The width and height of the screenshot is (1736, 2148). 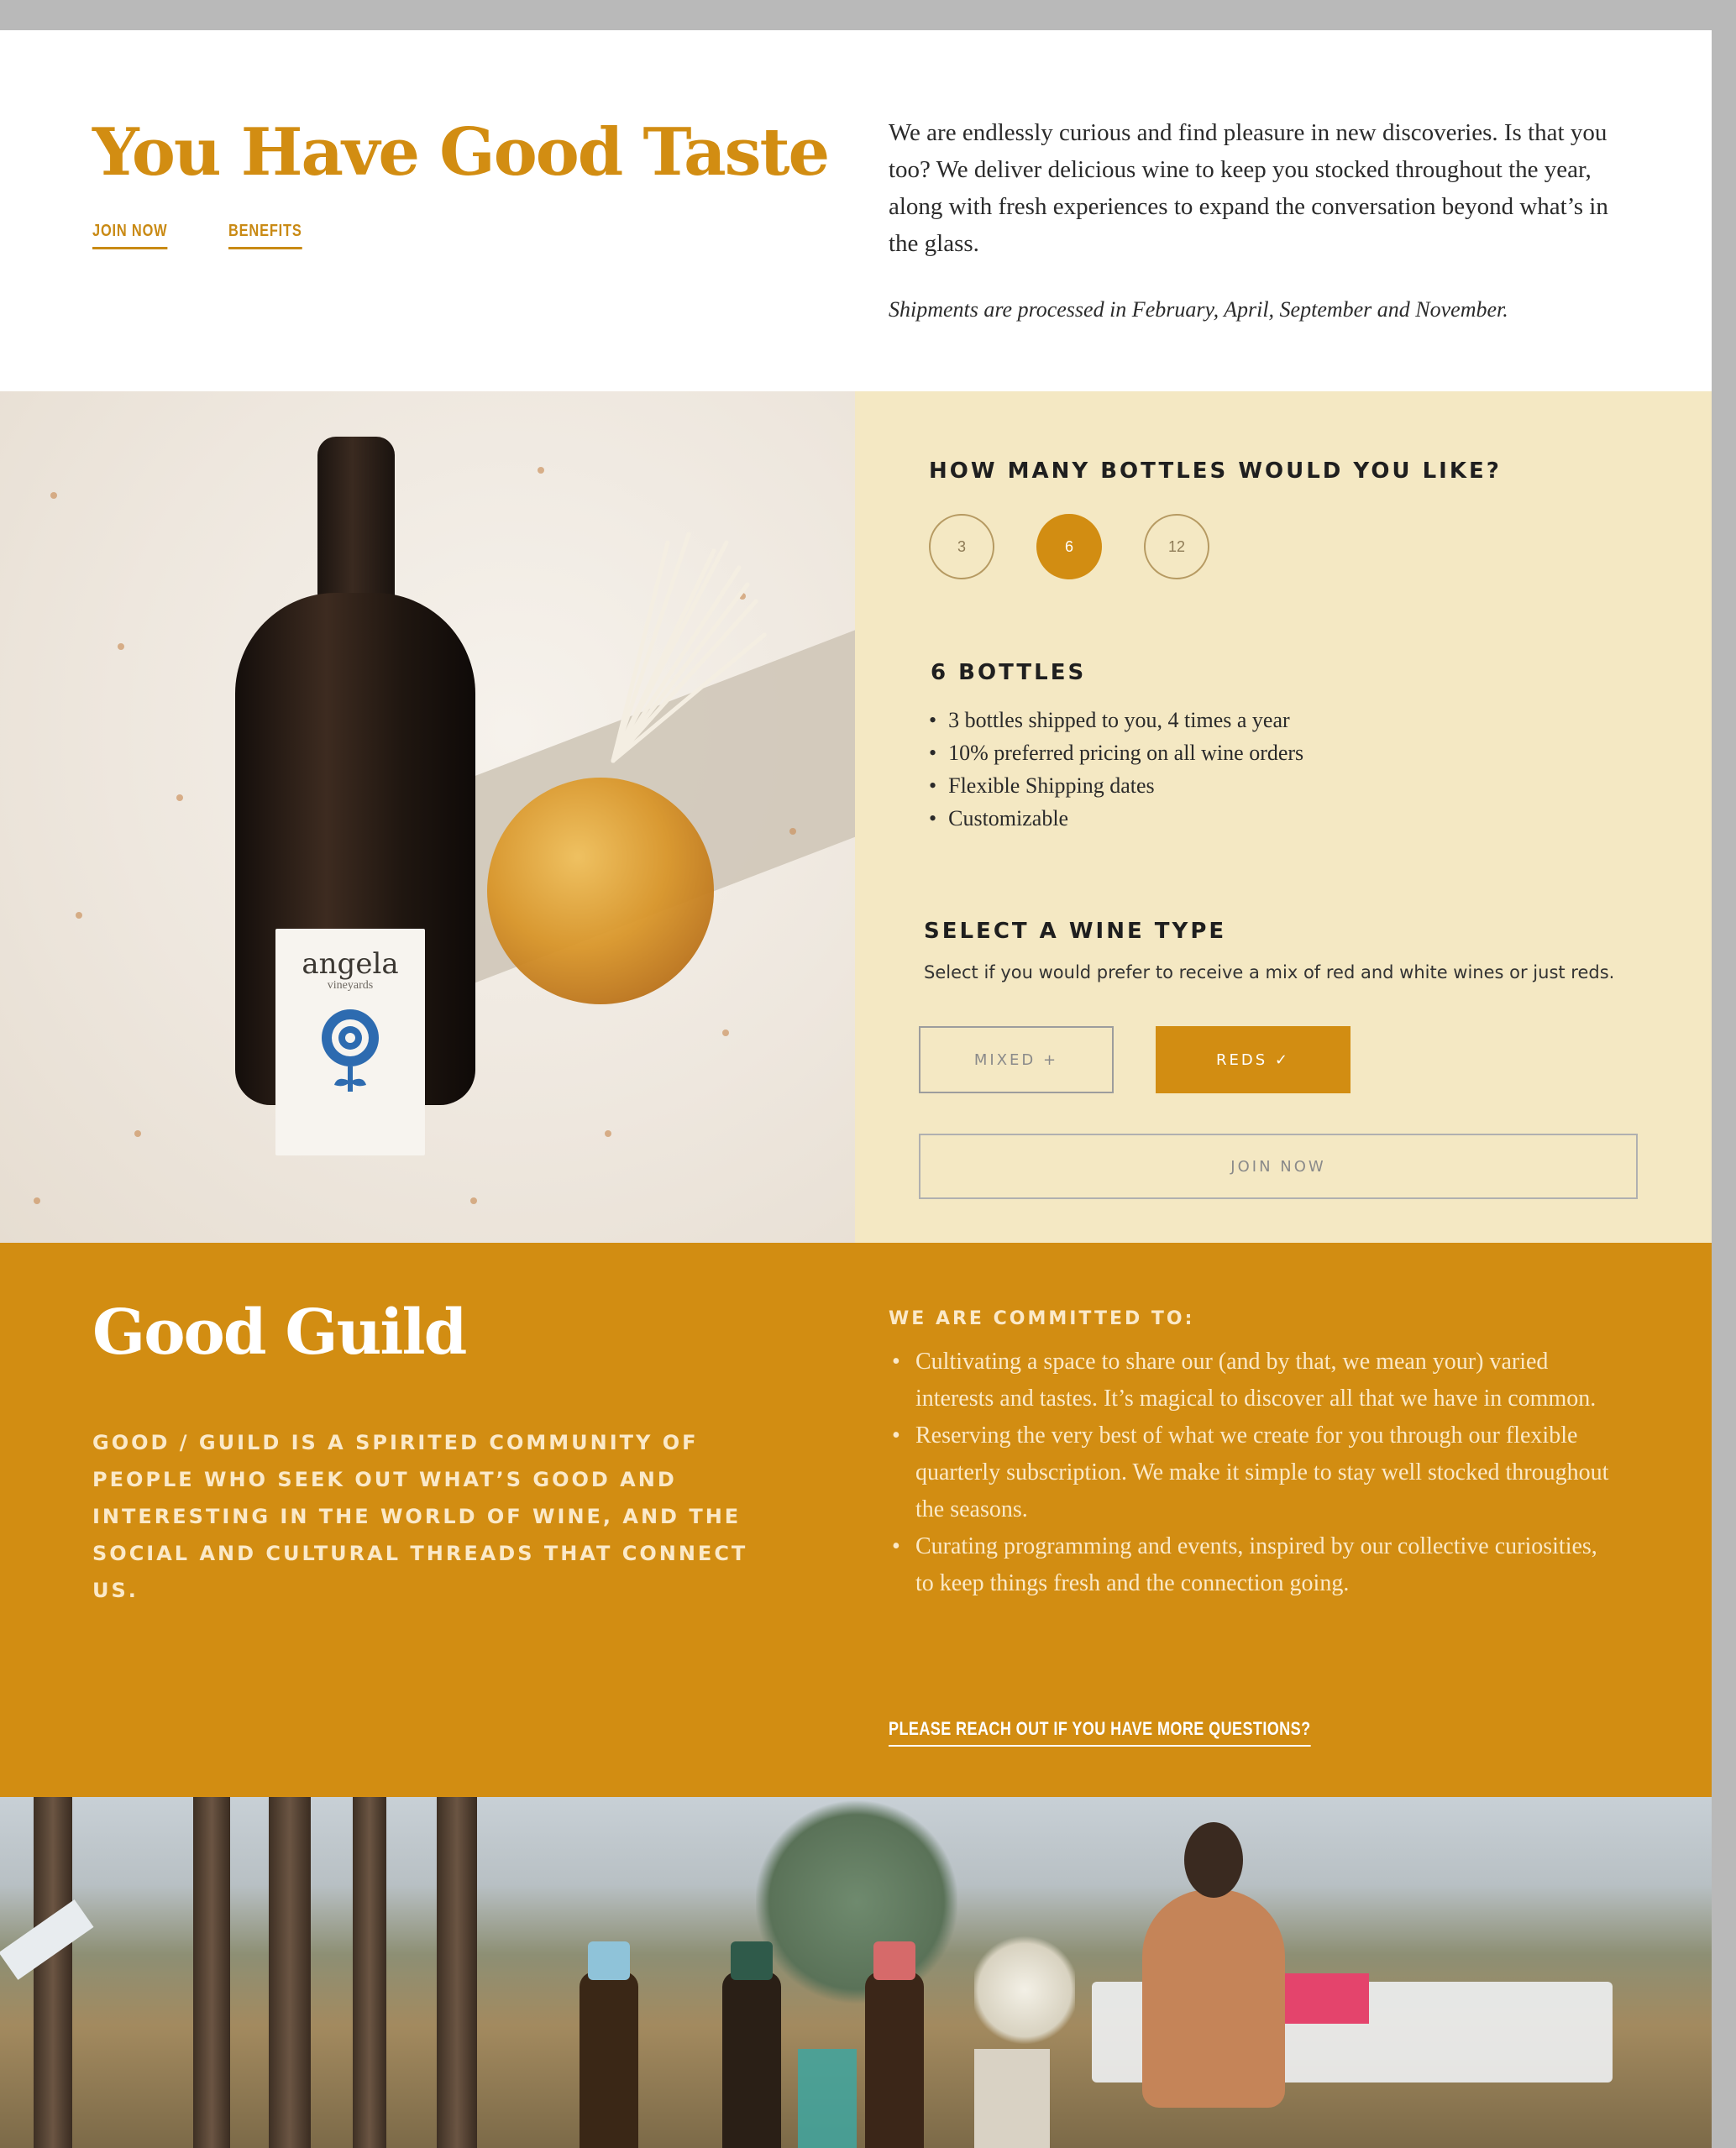 I want to click on white-vase, so click(x=1012, y=2098).